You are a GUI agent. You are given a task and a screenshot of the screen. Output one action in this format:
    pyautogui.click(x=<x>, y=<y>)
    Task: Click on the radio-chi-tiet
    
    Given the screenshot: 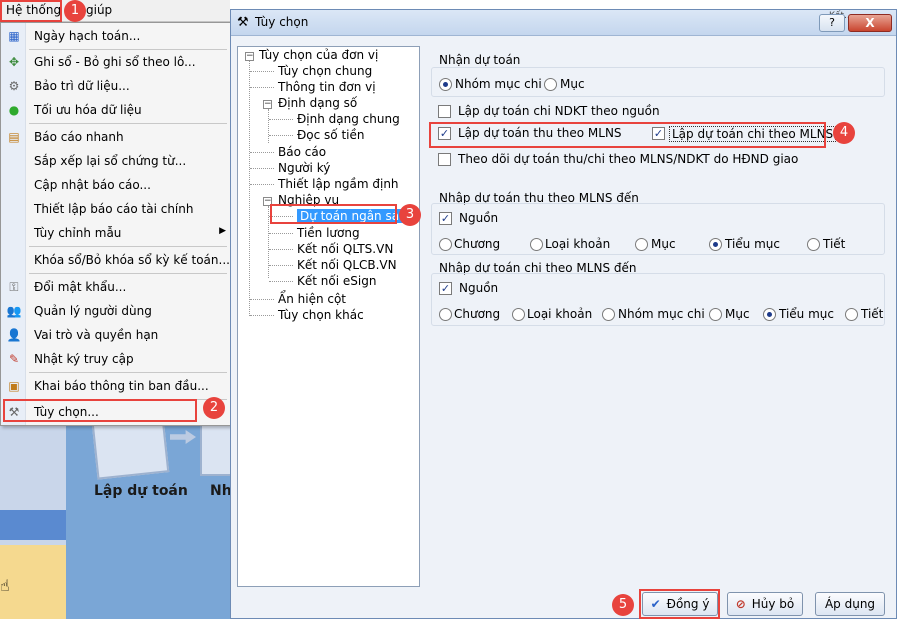 What is the action you would take?
    pyautogui.click(x=851, y=314)
    